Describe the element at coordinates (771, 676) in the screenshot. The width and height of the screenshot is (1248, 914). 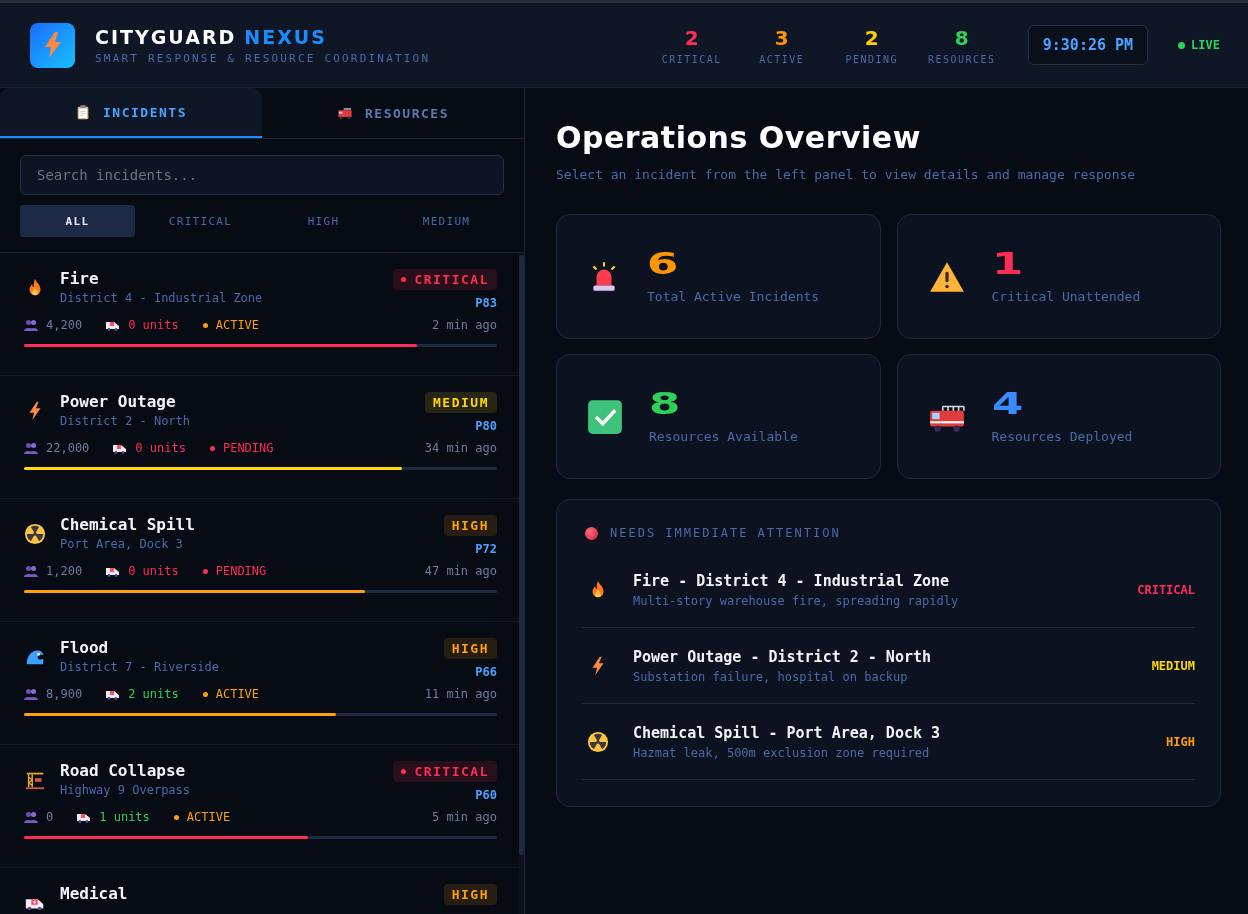
I see `attention-item-detail: Substation failure, hospital on backup` at that location.